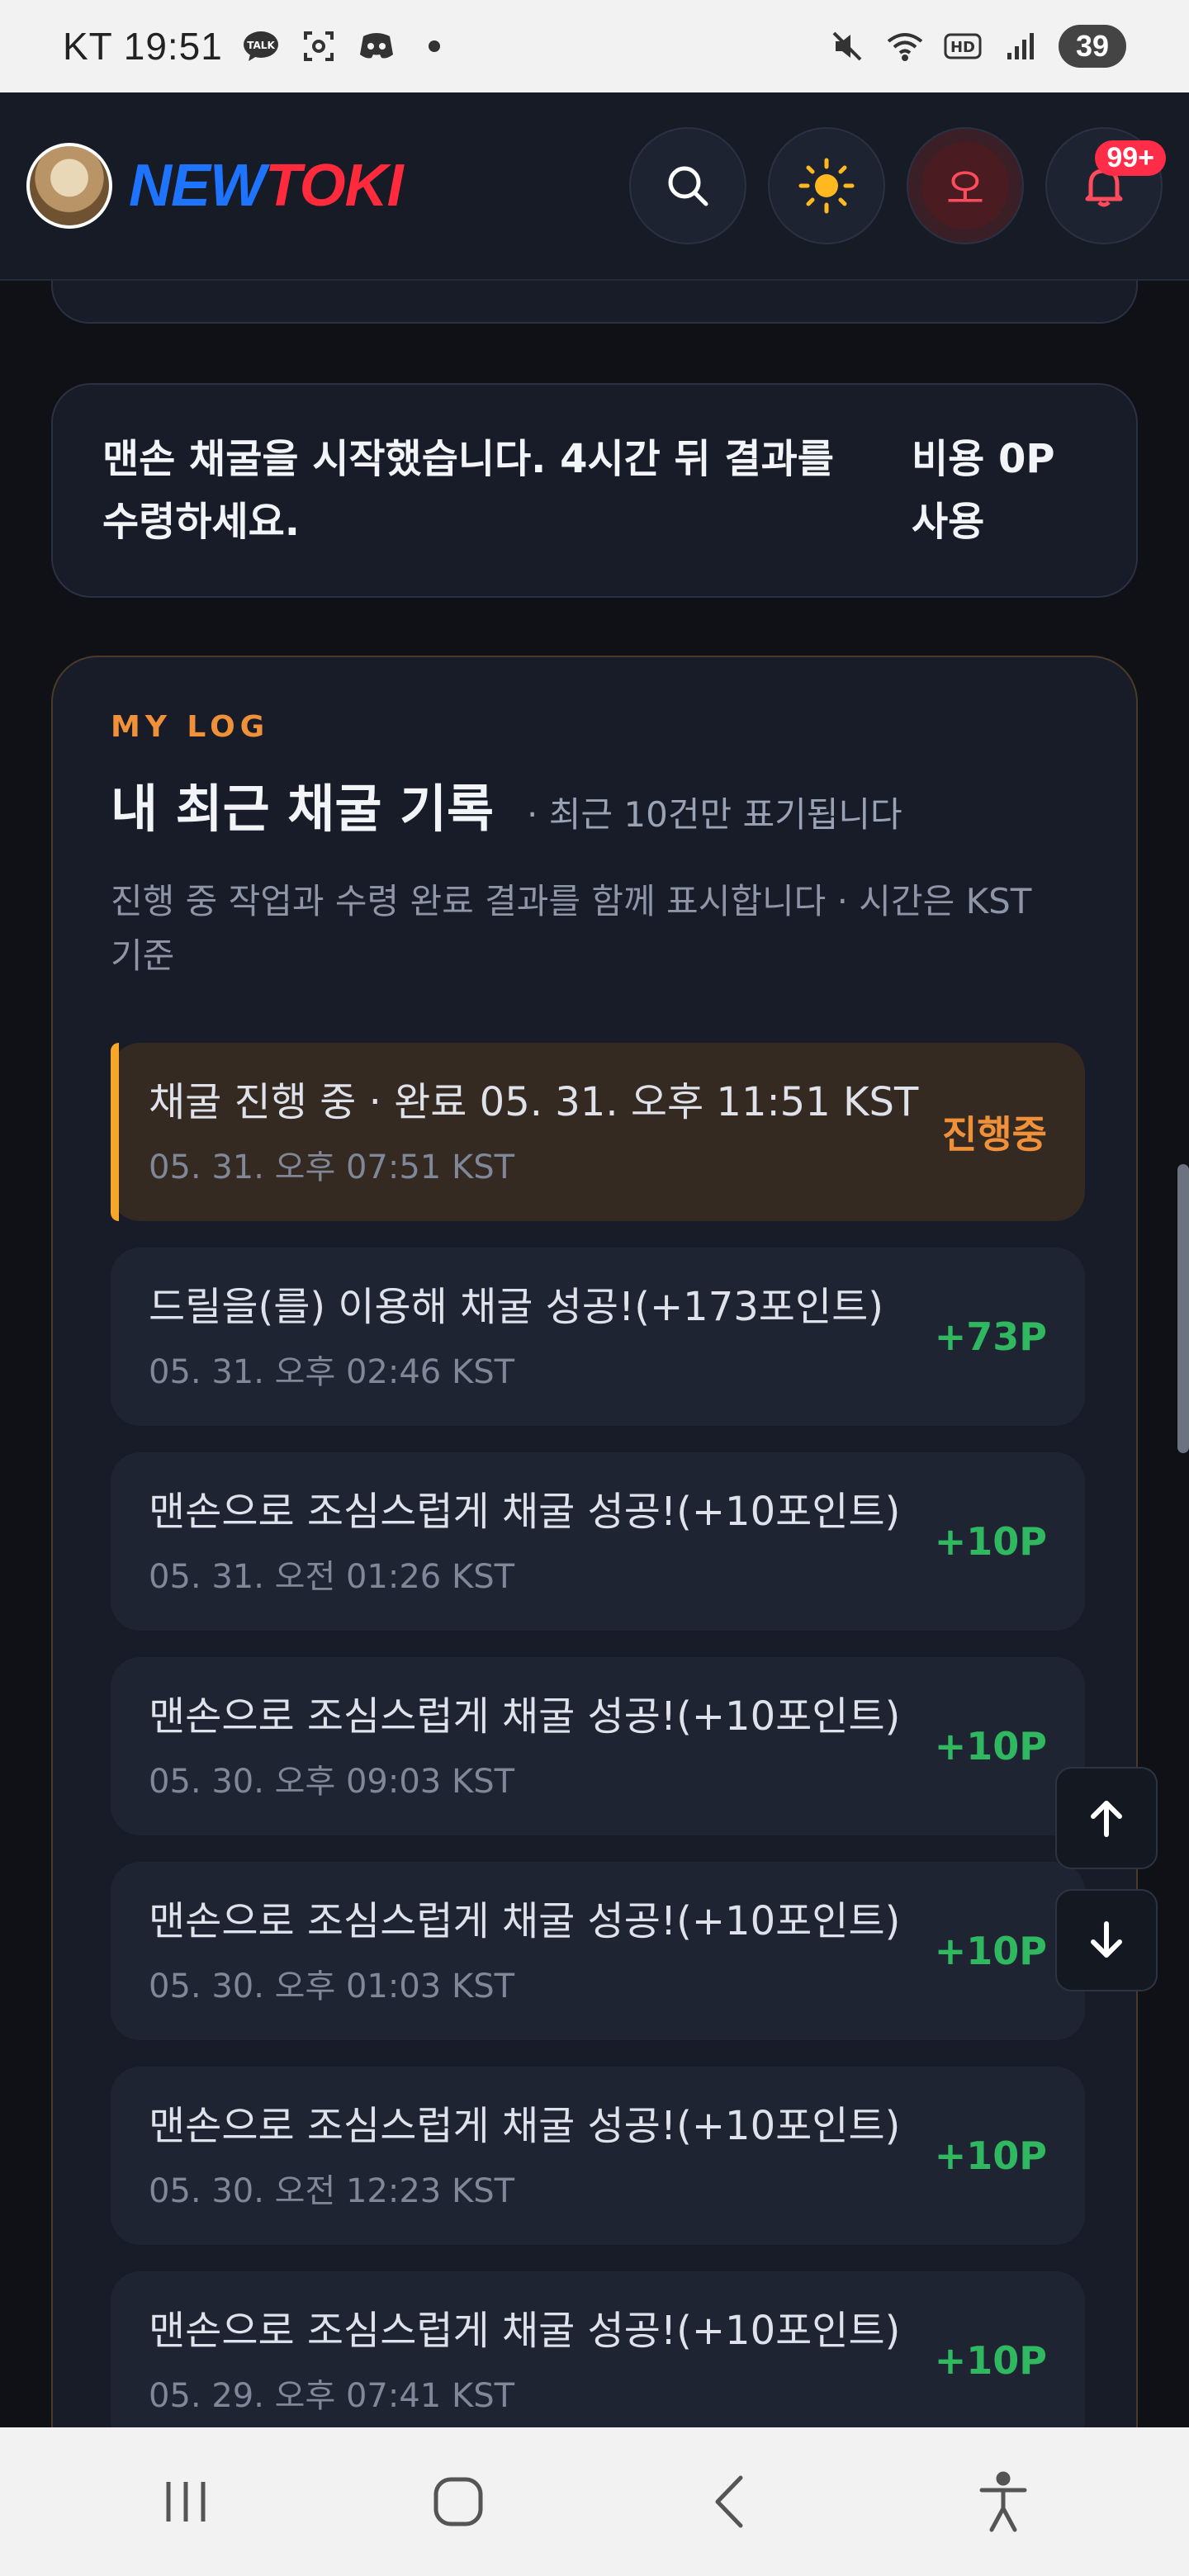  I want to click on recent-apps-button, so click(185, 2501).